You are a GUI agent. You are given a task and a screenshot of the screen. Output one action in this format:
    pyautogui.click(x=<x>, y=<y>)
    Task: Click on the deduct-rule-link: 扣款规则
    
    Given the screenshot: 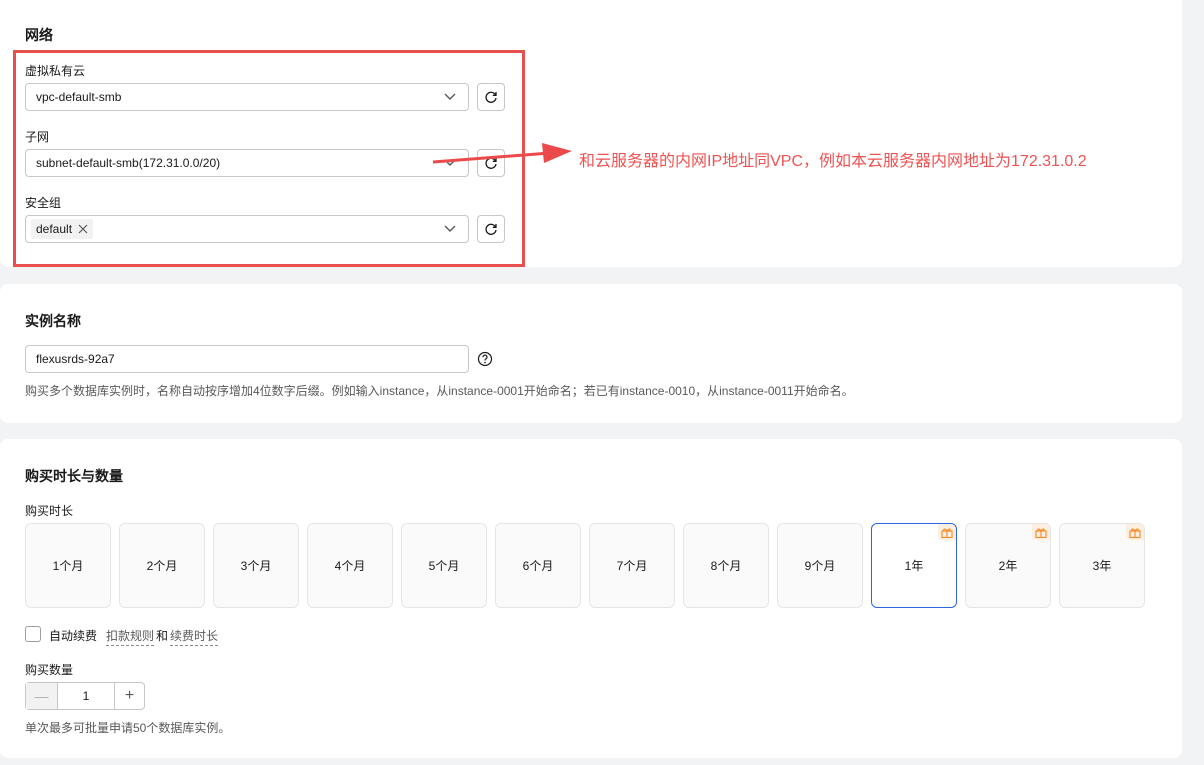 What is the action you would take?
    pyautogui.click(x=130, y=636)
    